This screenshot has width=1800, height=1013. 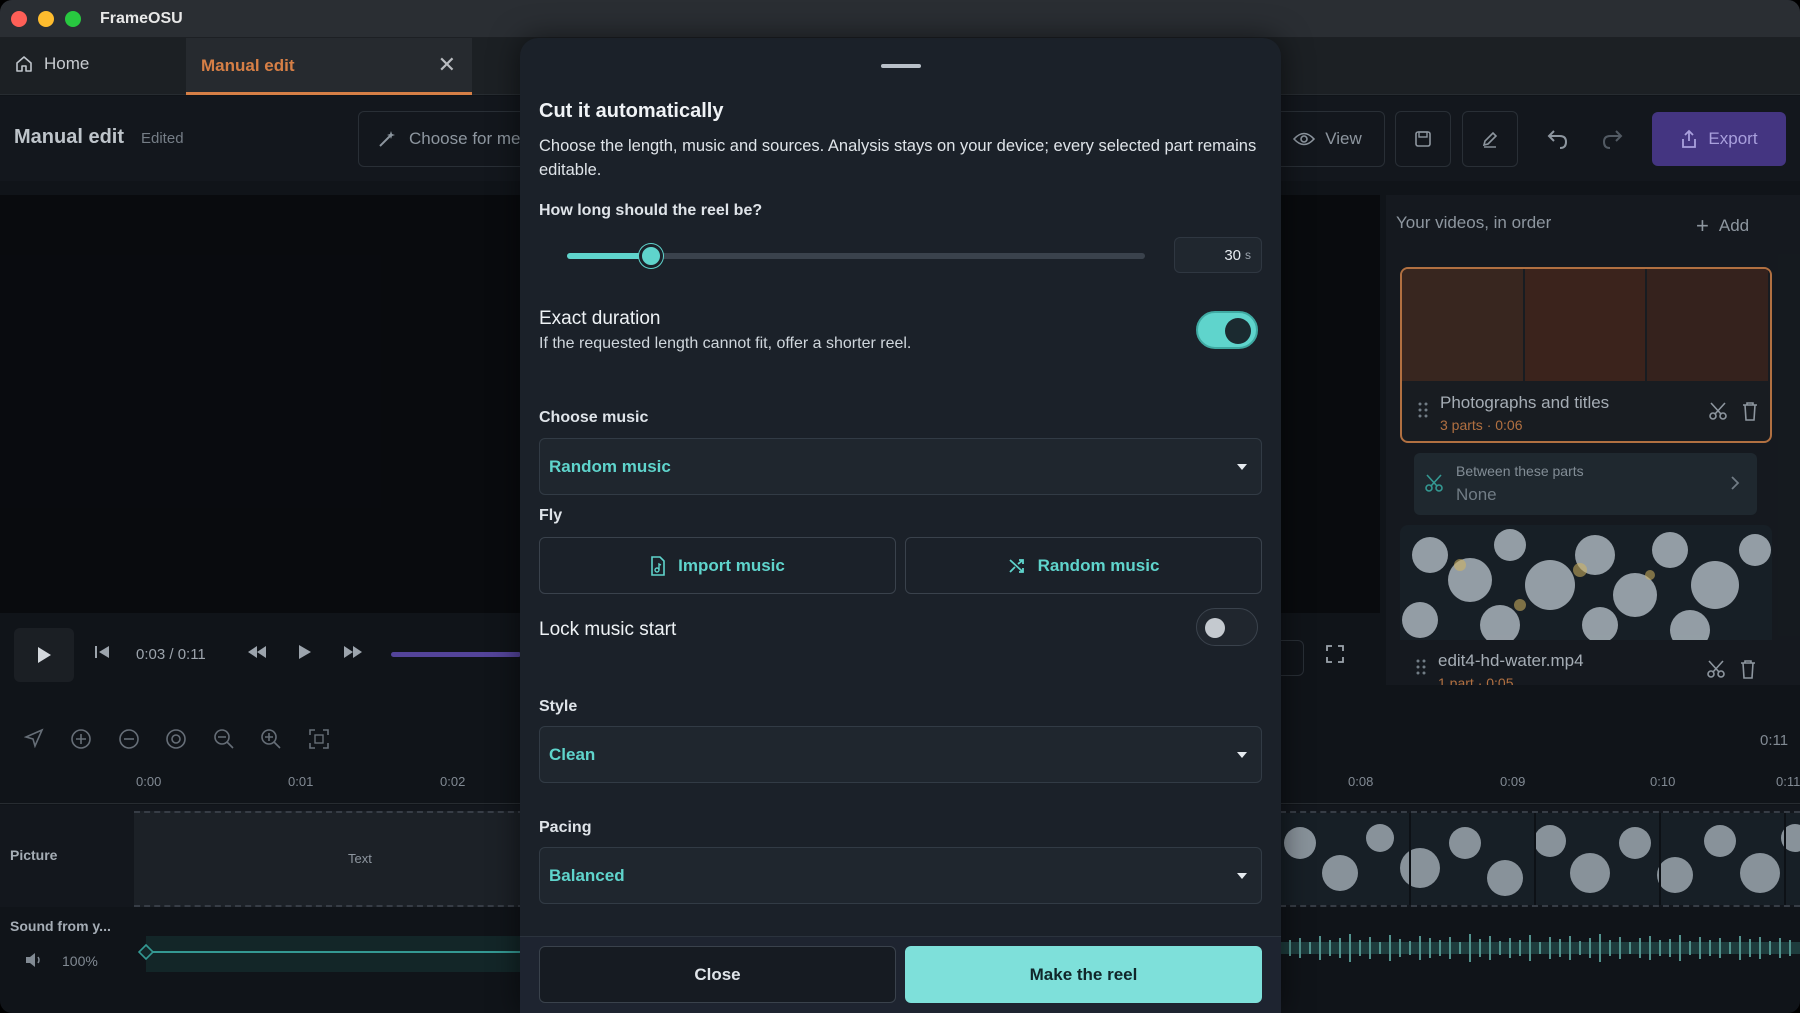 I want to click on fly-label: Fly, so click(x=551, y=515).